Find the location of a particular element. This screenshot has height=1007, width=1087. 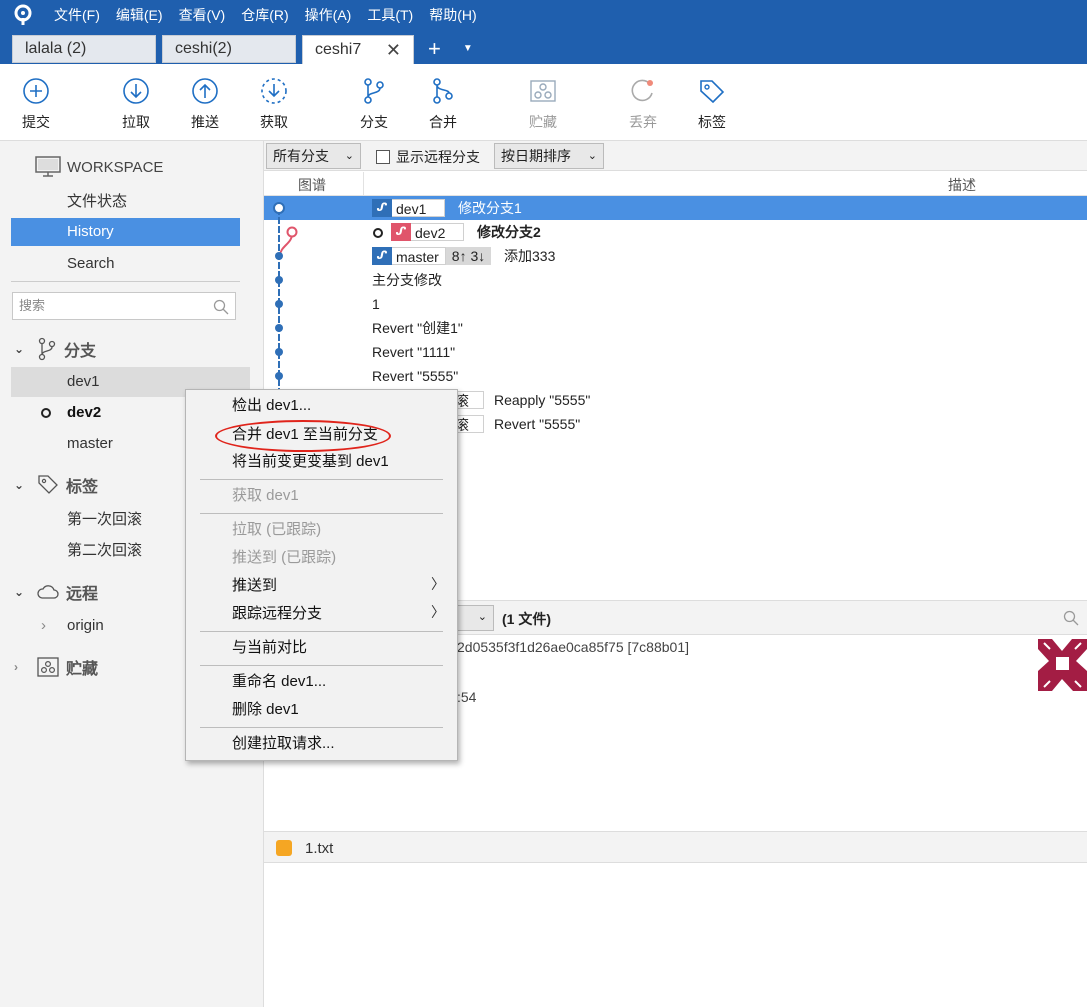

menu-item-track-remote: 跟踪远程分支 is located at coordinates (277, 614).